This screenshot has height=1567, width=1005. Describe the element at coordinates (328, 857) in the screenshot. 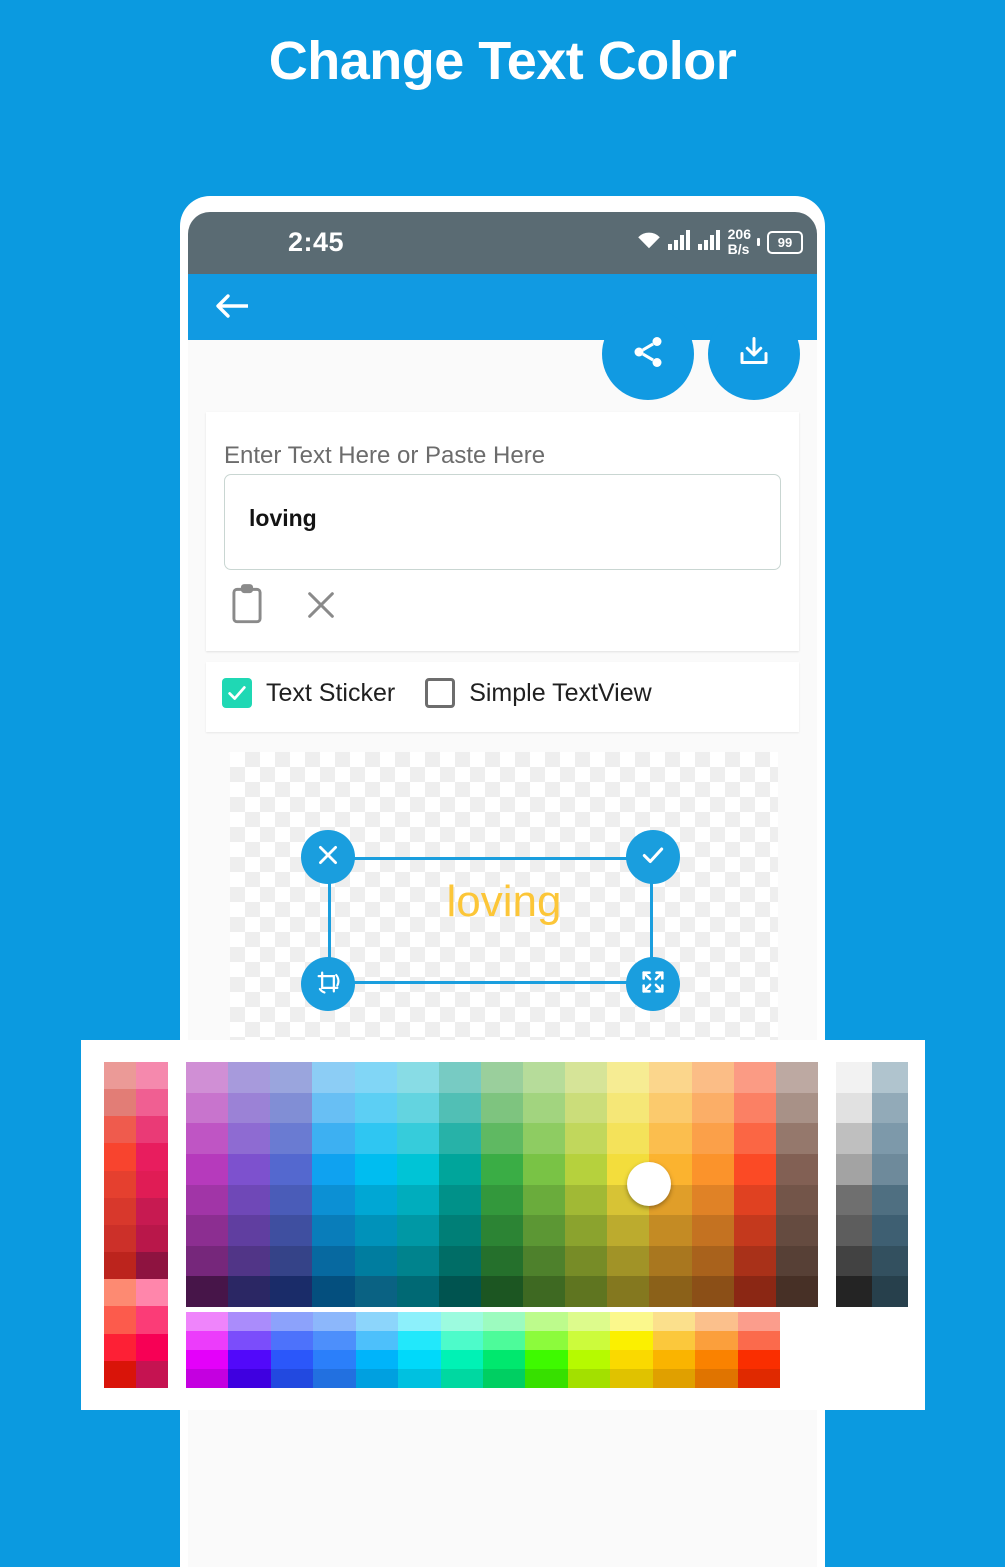

I see `delete-handle` at that location.